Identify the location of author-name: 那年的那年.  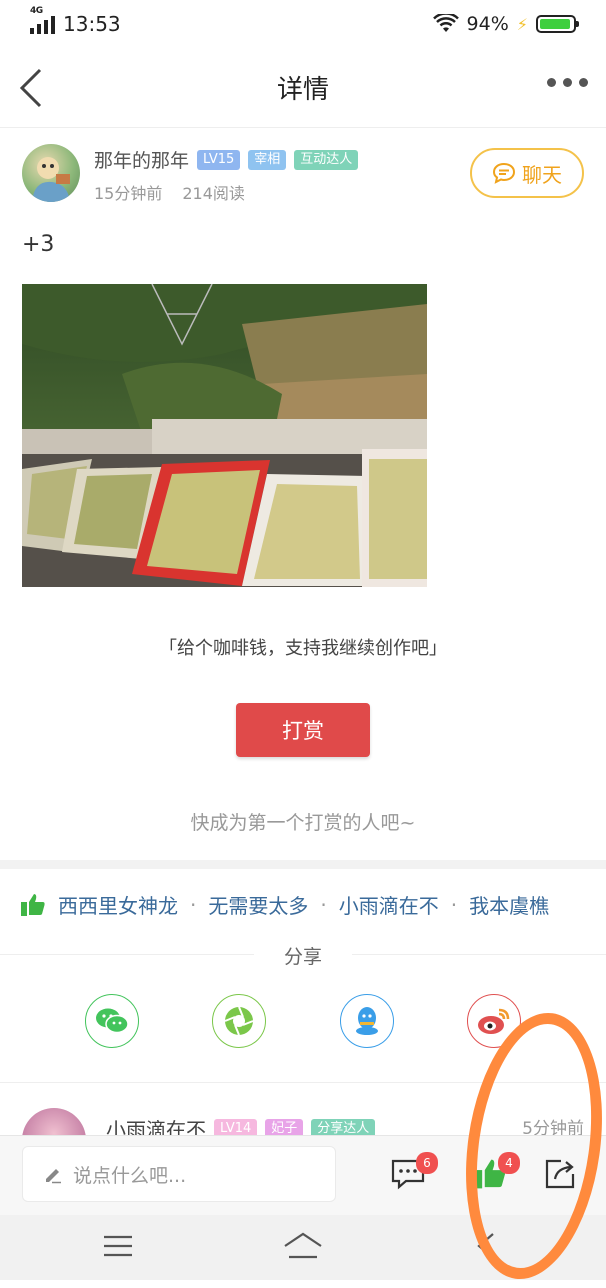
(141, 159).